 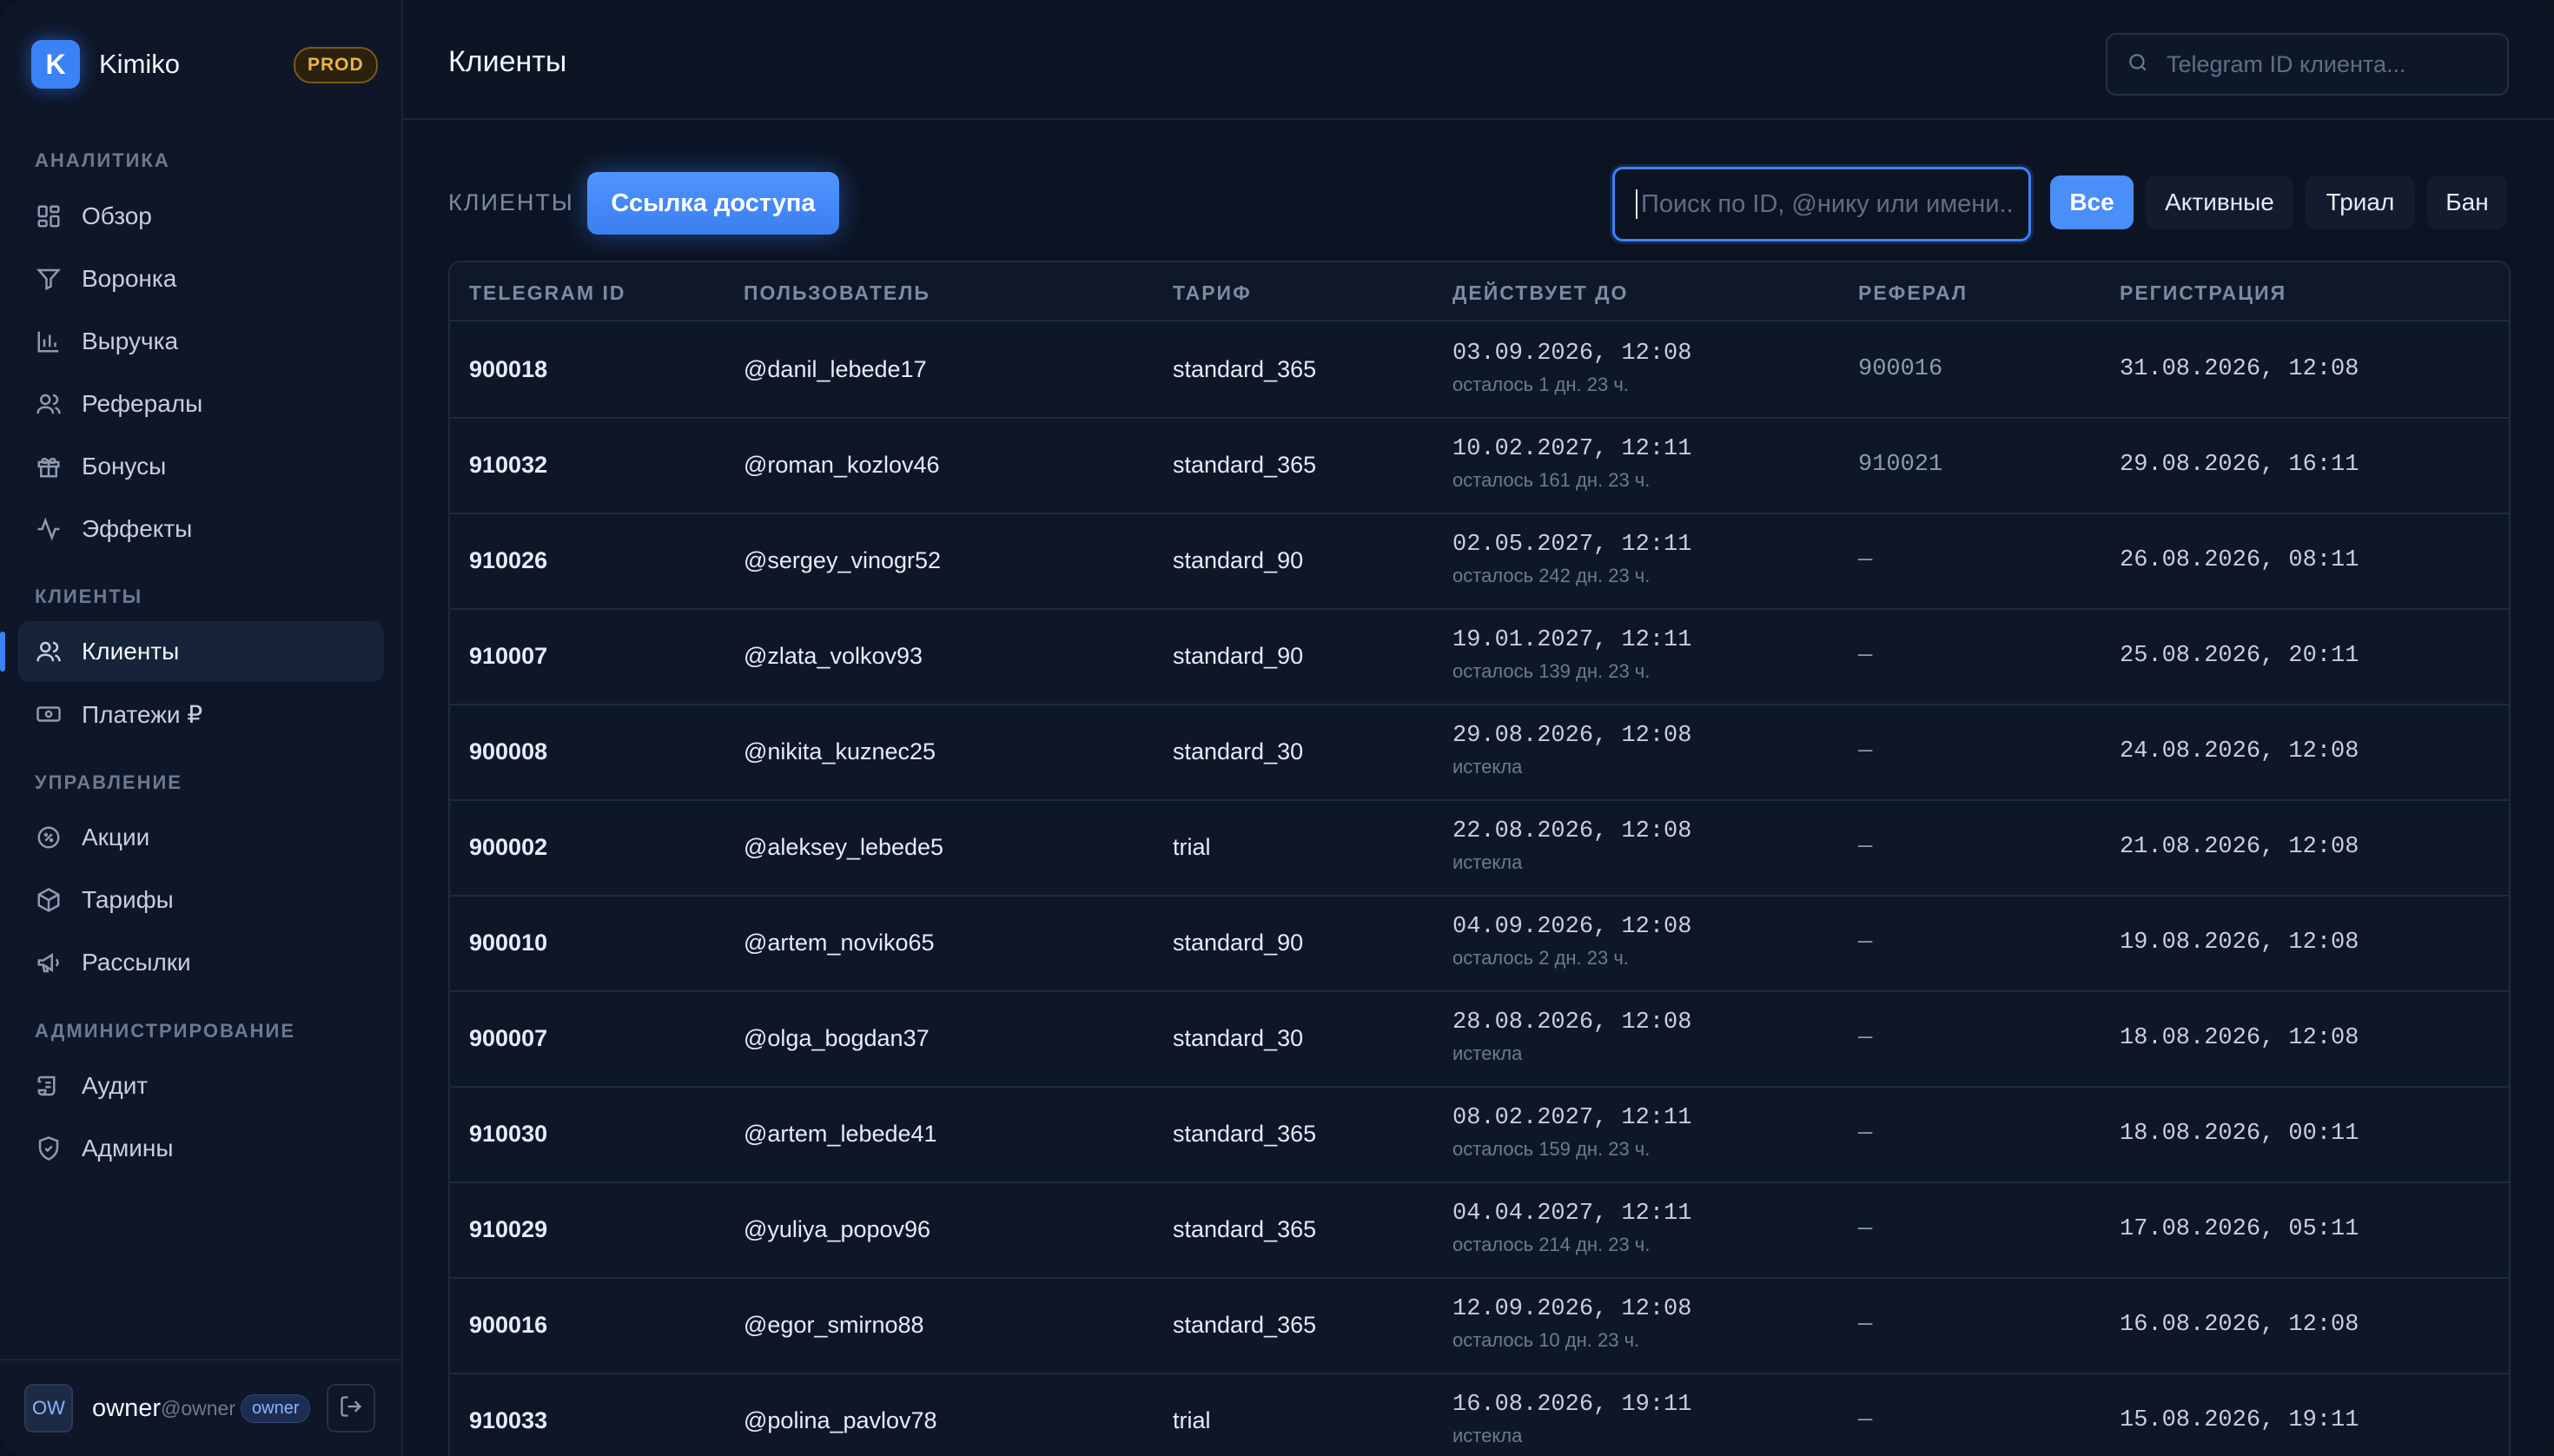 What do you see at coordinates (840, 751) in the screenshot?
I see `cell-user: @nikita_kuznec25` at bounding box center [840, 751].